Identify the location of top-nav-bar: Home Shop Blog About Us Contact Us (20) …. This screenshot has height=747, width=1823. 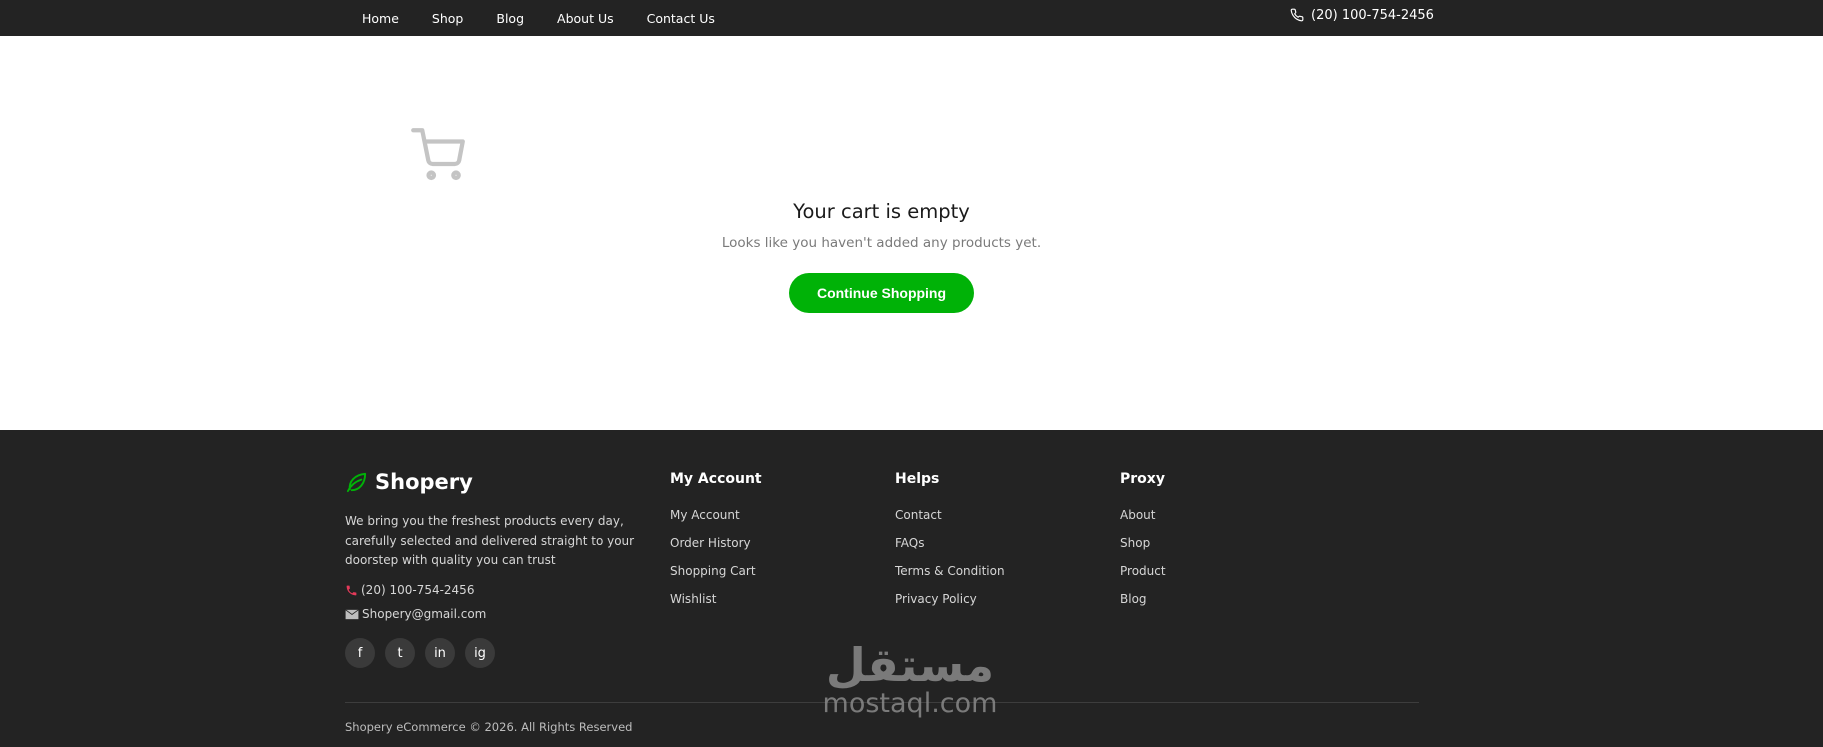
(911, 18).